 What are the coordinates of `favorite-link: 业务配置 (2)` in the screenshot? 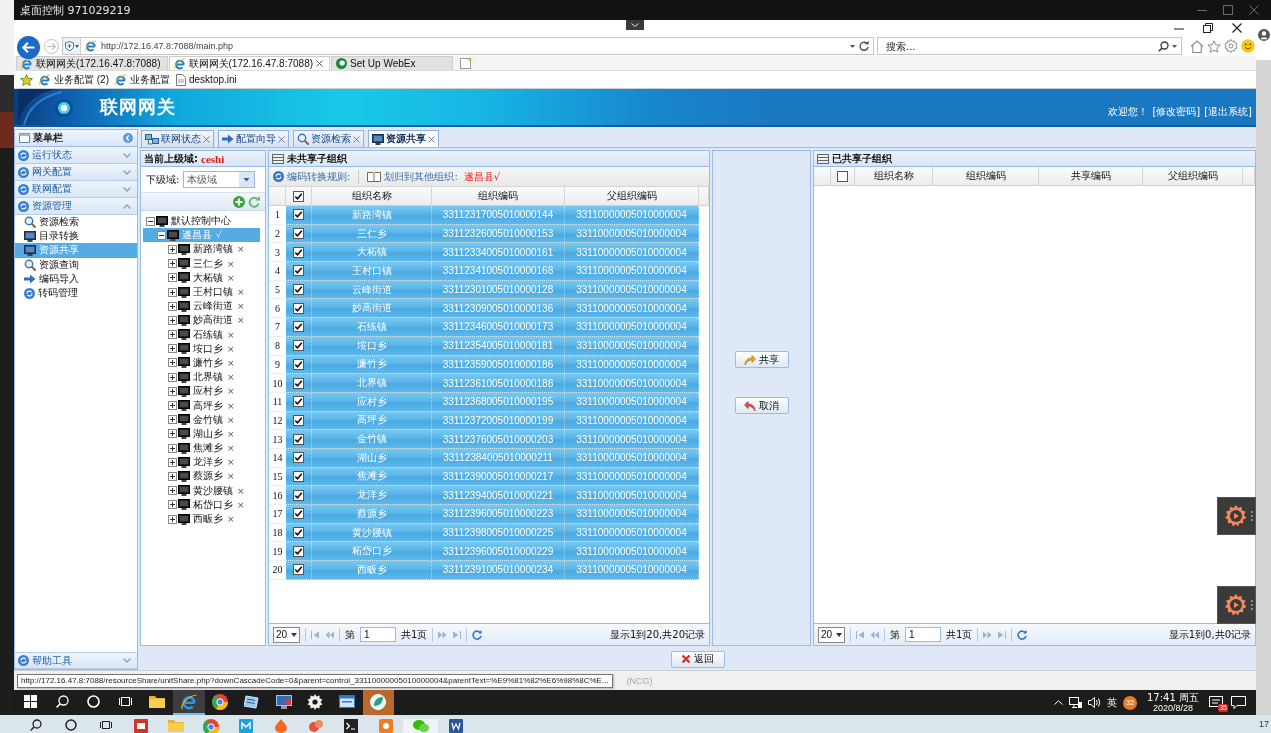 It's located at (74, 79).